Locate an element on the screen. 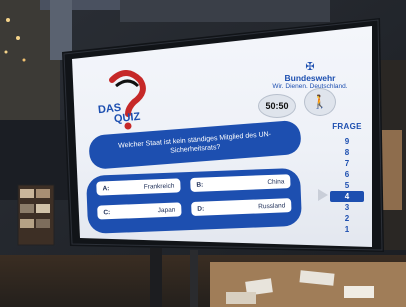 The width and height of the screenshot is (406, 307). audience-lifeline-button: 🚶 is located at coordinates (320, 102).